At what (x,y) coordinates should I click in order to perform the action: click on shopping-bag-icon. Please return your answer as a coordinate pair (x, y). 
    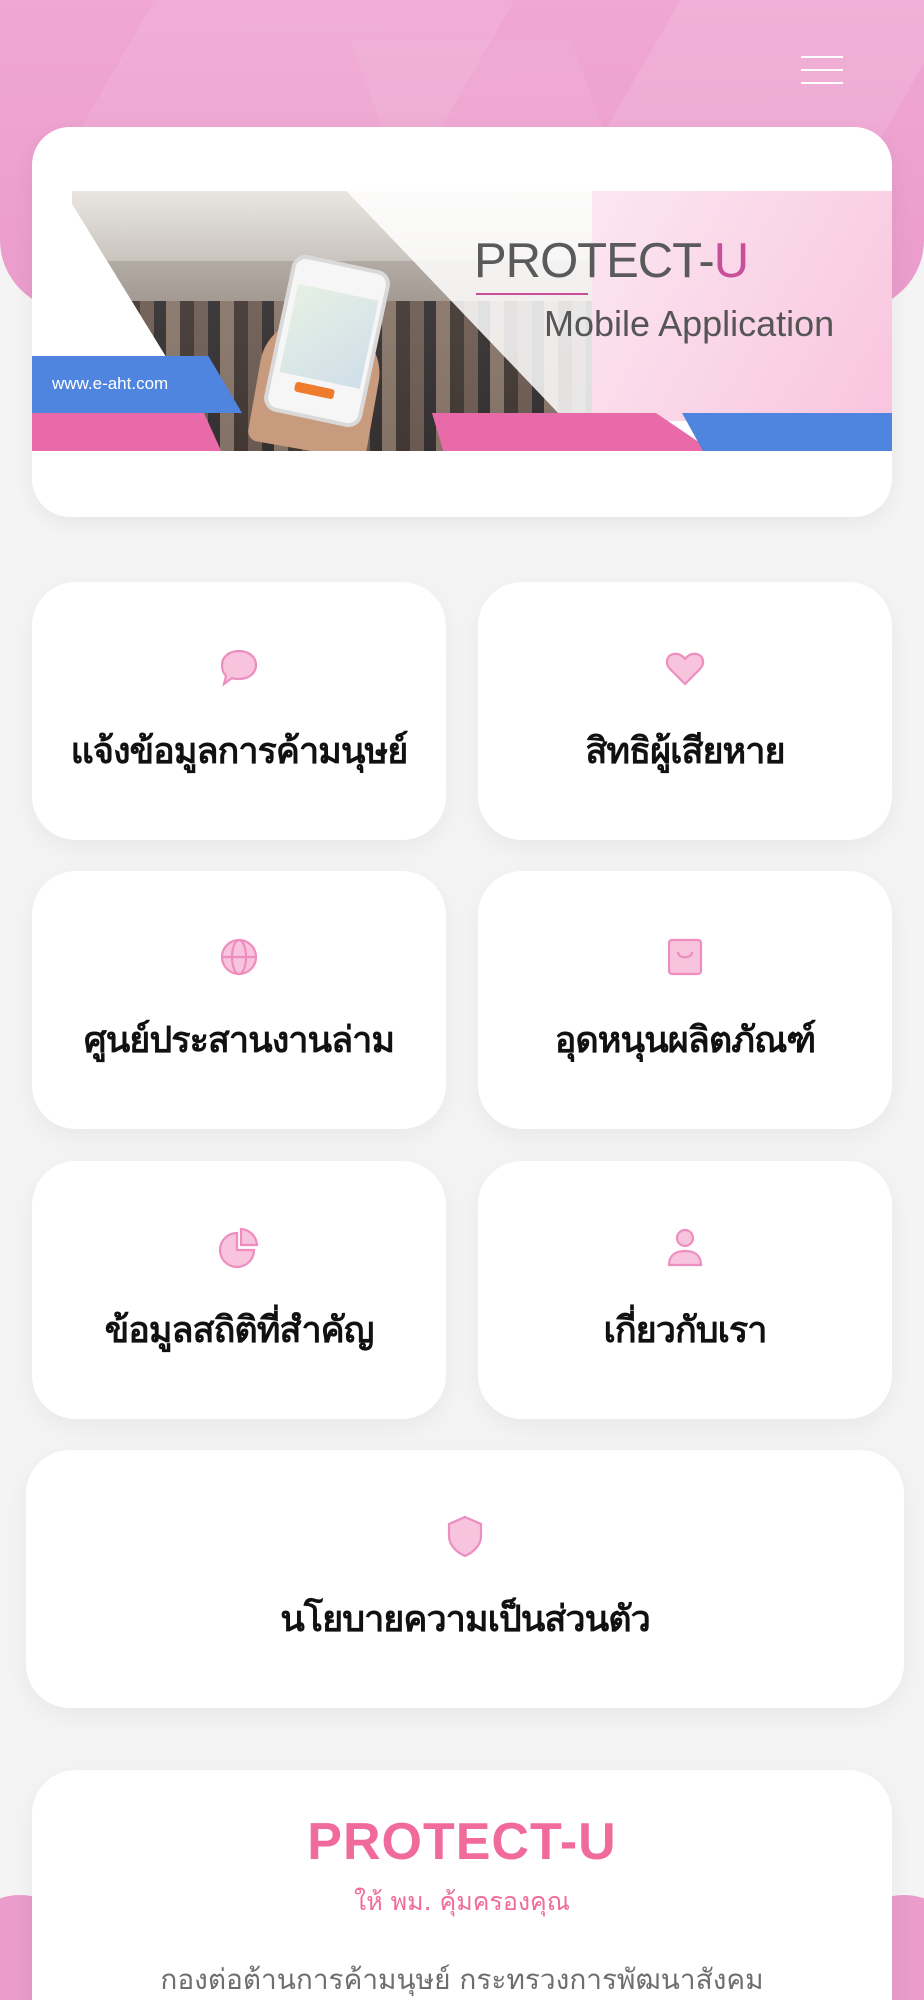
    Looking at the image, I should click on (685, 957).